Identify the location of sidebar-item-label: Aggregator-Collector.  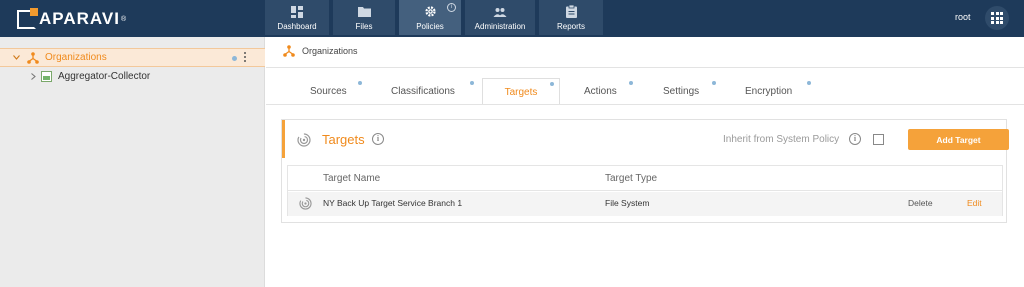
(104, 76).